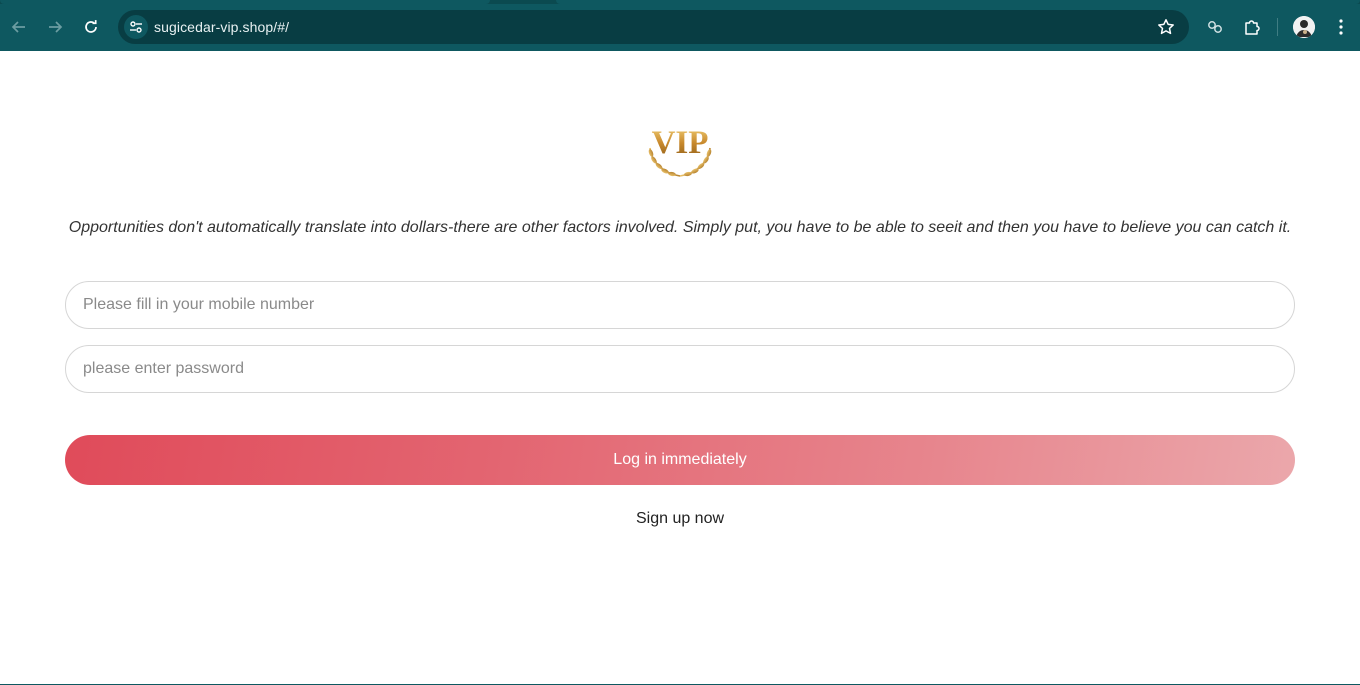 This screenshot has height=685, width=1360. Describe the element at coordinates (91, 27) in the screenshot. I see `reload-icon` at that location.